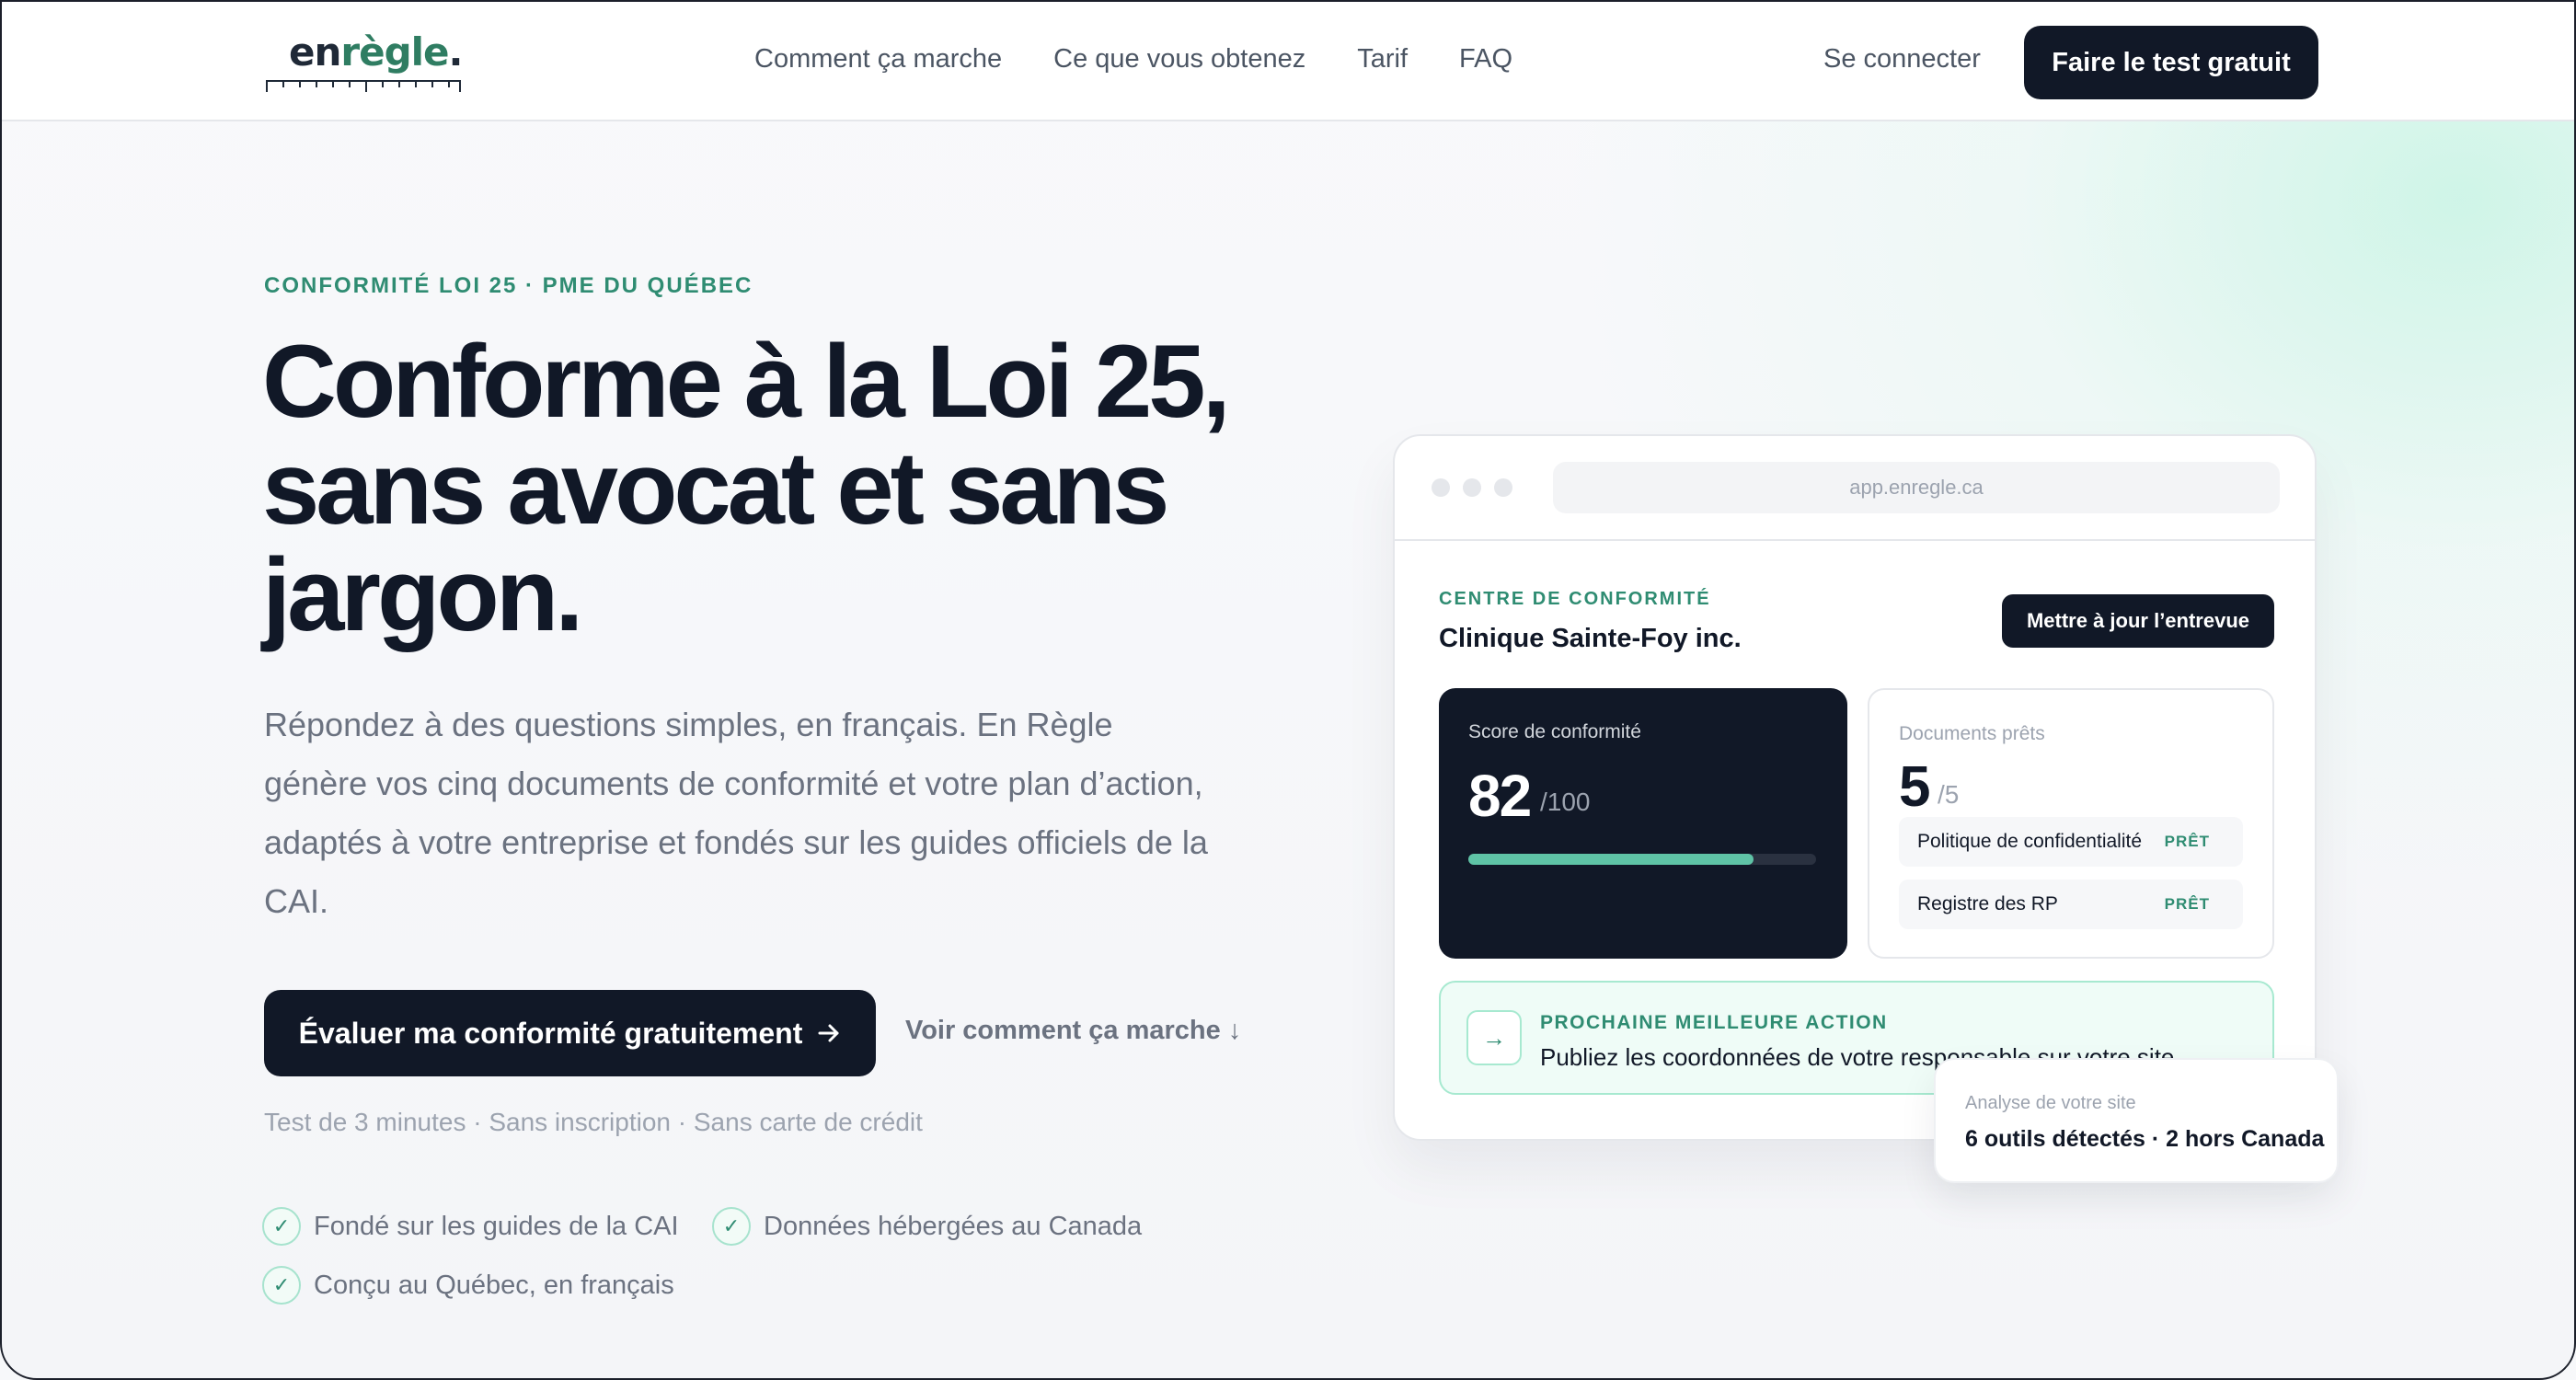 Image resolution: width=2576 pixels, height=1380 pixels. I want to click on score-progress-fill, so click(1611, 859).